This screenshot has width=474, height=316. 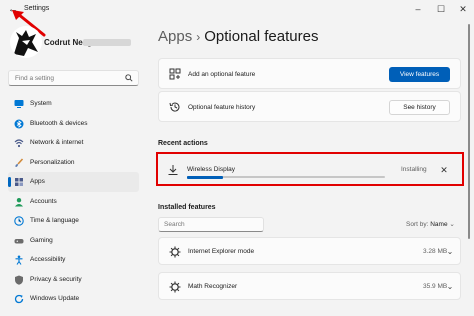 What do you see at coordinates (54, 220) in the screenshot?
I see `sidebar-item-label: Time & language` at bounding box center [54, 220].